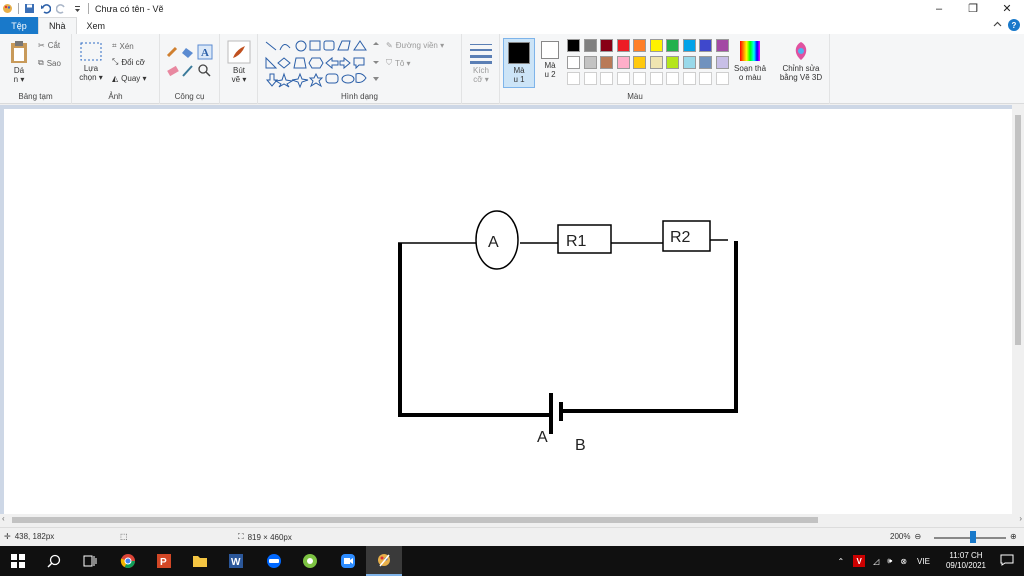 The height and width of the screenshot is (576, 1024). I want to click on paste-button: Dá n ▾, so click(19, 62).